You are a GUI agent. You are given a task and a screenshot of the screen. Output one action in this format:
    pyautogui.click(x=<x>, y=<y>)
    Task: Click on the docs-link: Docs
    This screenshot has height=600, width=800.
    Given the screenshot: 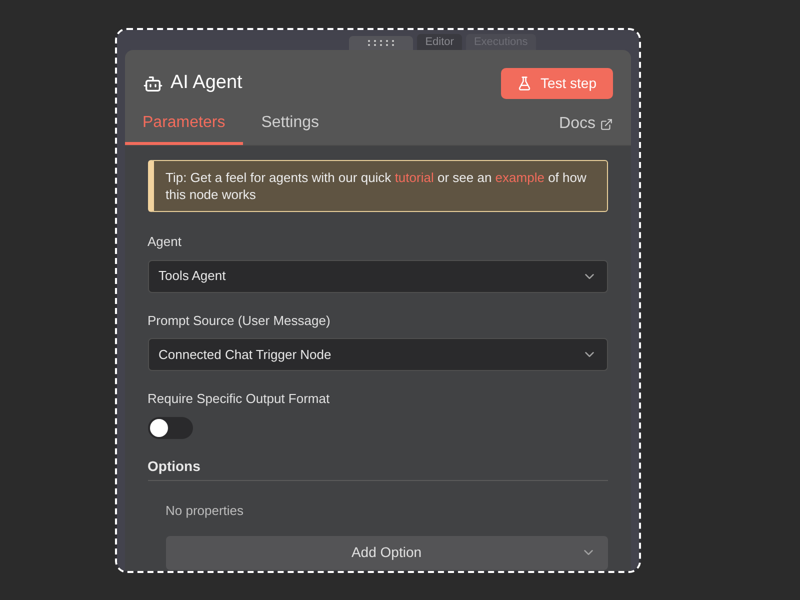 What is the action you would take?
    pyautogui.click(x=585, y=128)
    